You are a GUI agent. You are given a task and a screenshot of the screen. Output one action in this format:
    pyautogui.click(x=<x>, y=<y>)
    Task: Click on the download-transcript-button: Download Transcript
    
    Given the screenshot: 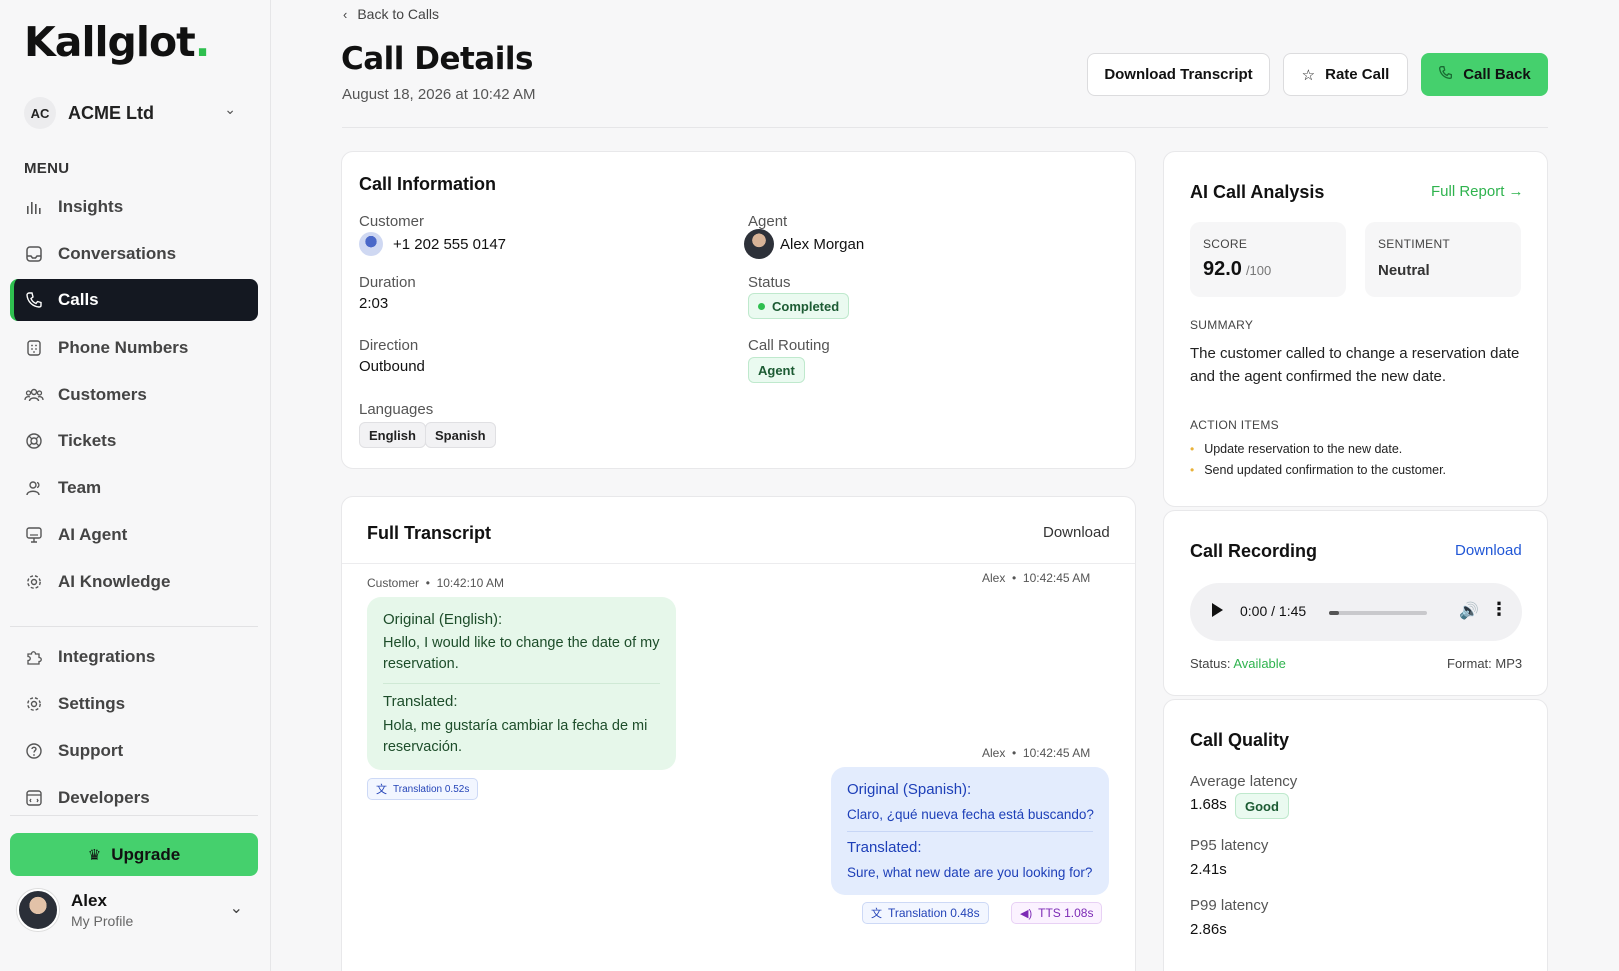 What is the action you would take?
    pyautogui.click(x=1178, y=74)
    